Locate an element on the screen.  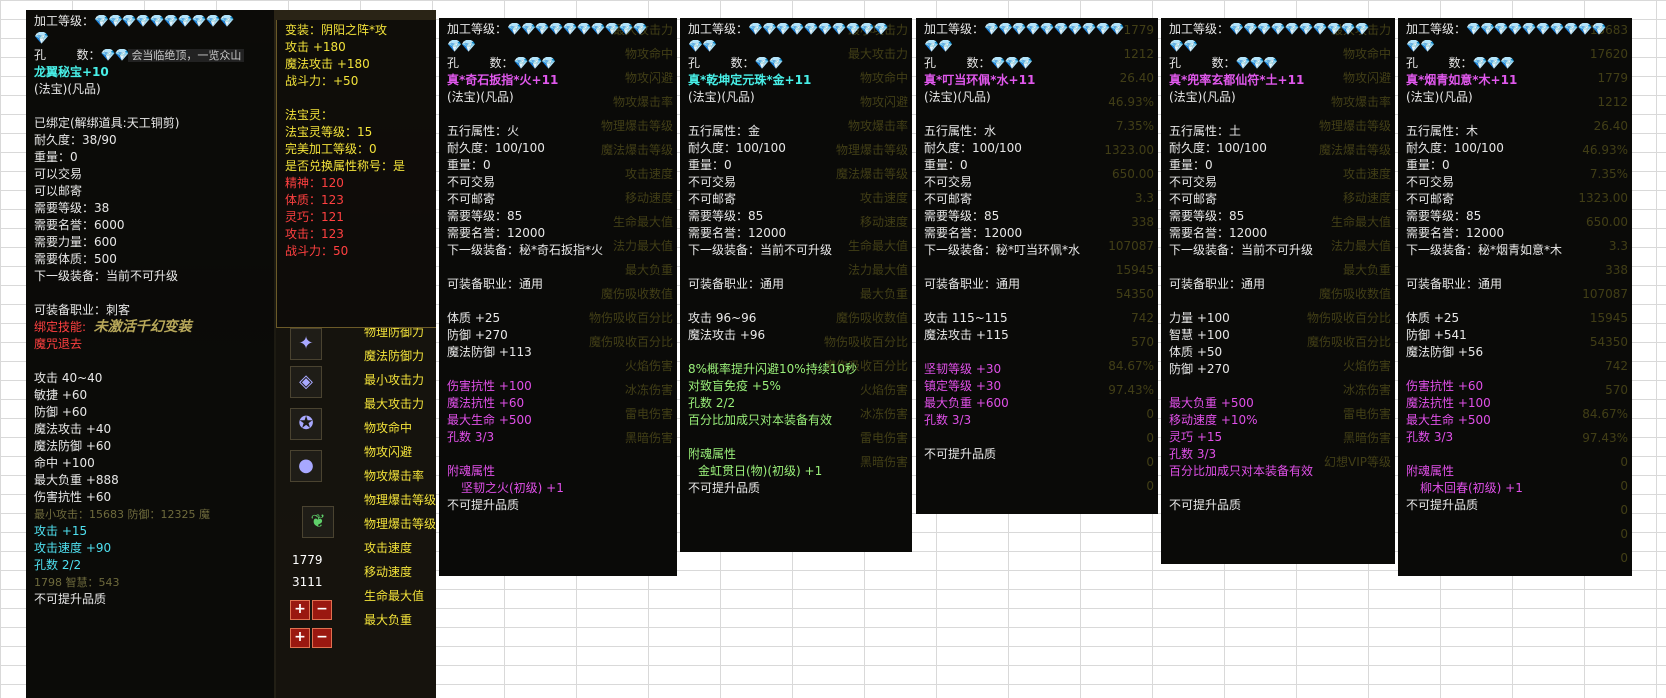
attr-label: 物理爆击等级 is located at coordinates (400, 524).